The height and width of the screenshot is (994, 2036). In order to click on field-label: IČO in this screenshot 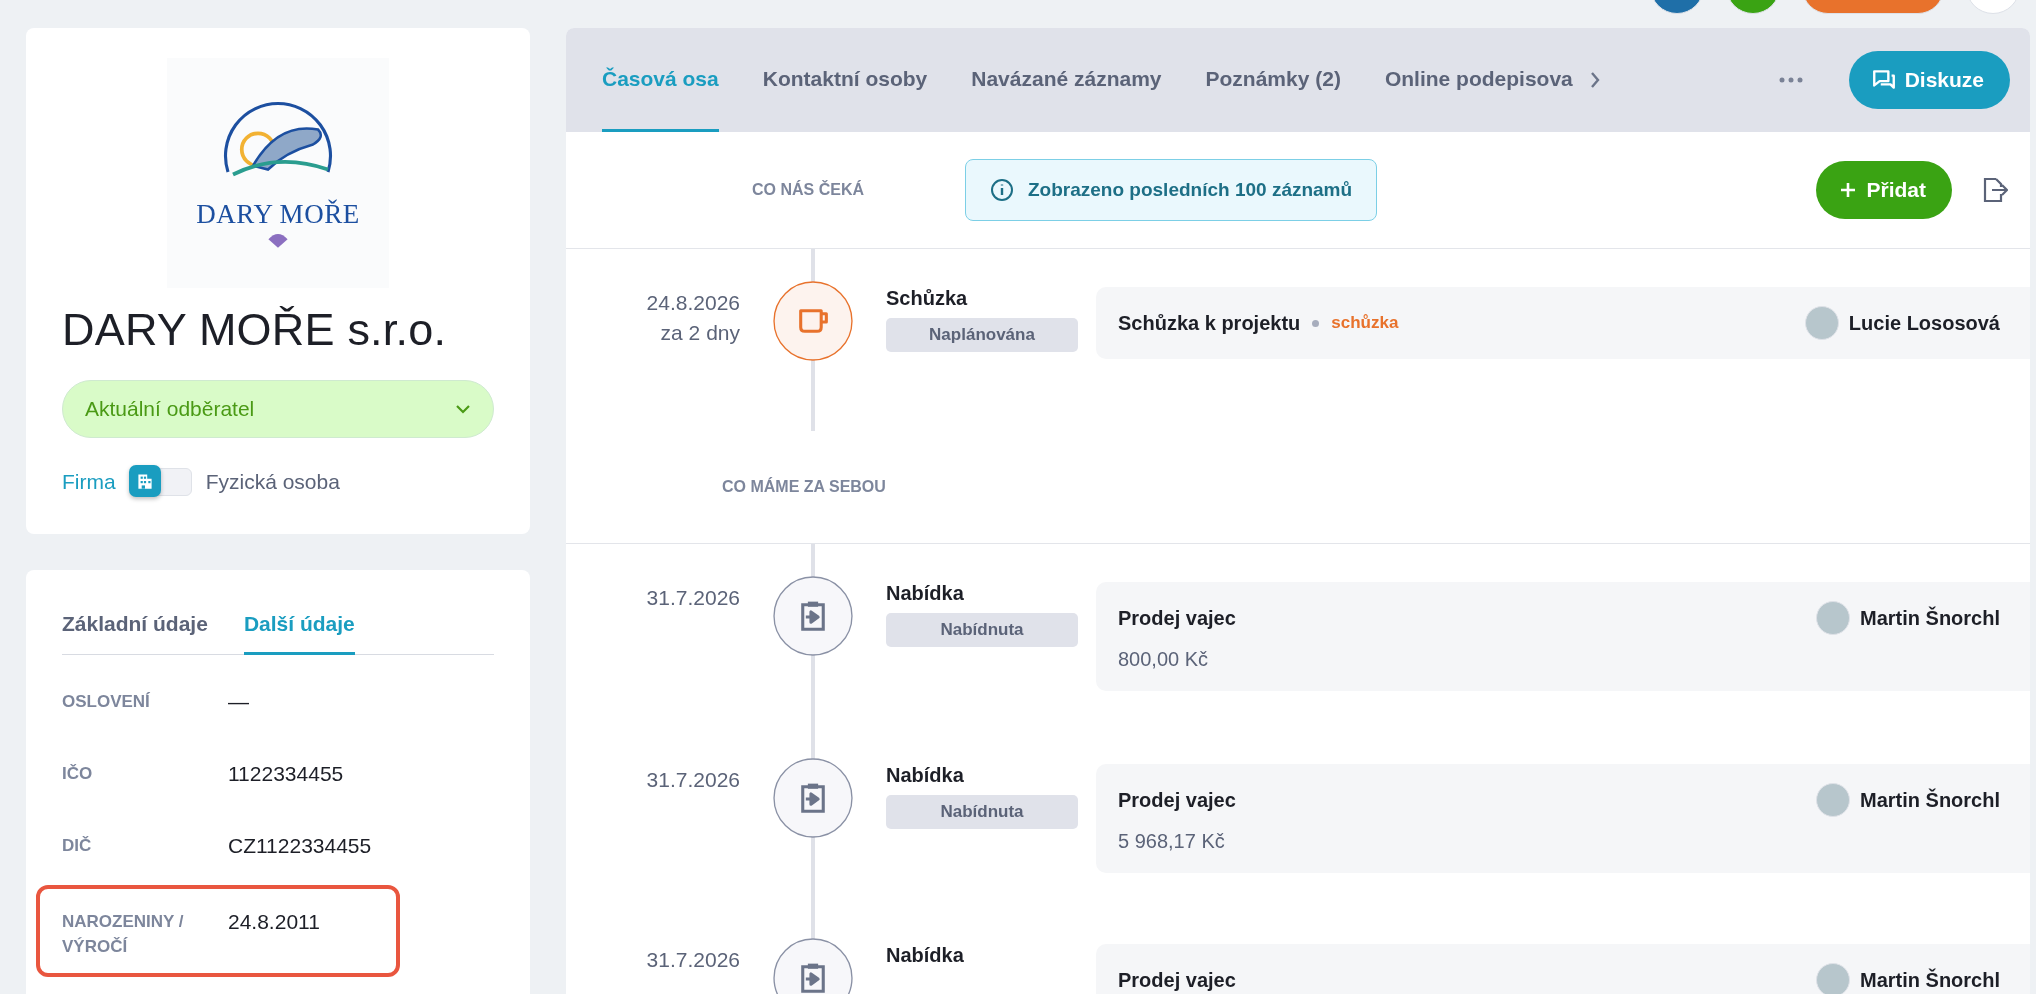, I will do `click(78, 774)`.